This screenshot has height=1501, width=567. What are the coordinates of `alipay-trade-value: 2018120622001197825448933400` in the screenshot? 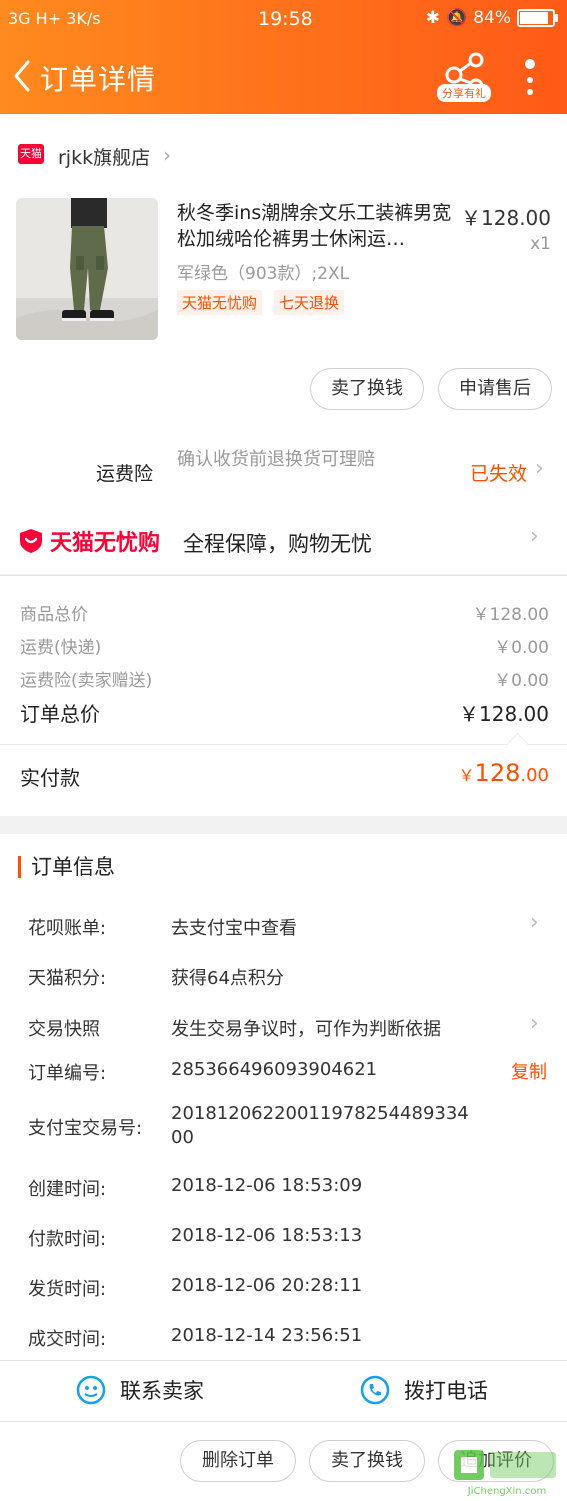 It's located at (320, 1125).